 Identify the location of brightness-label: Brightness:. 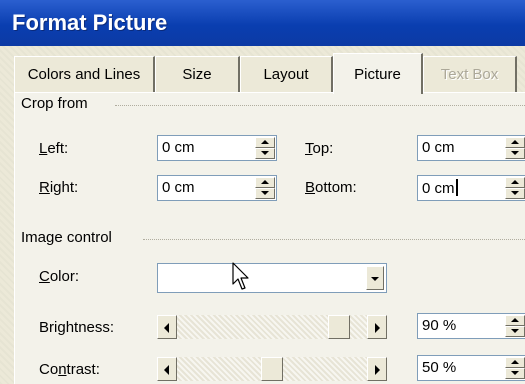
(77, 327).